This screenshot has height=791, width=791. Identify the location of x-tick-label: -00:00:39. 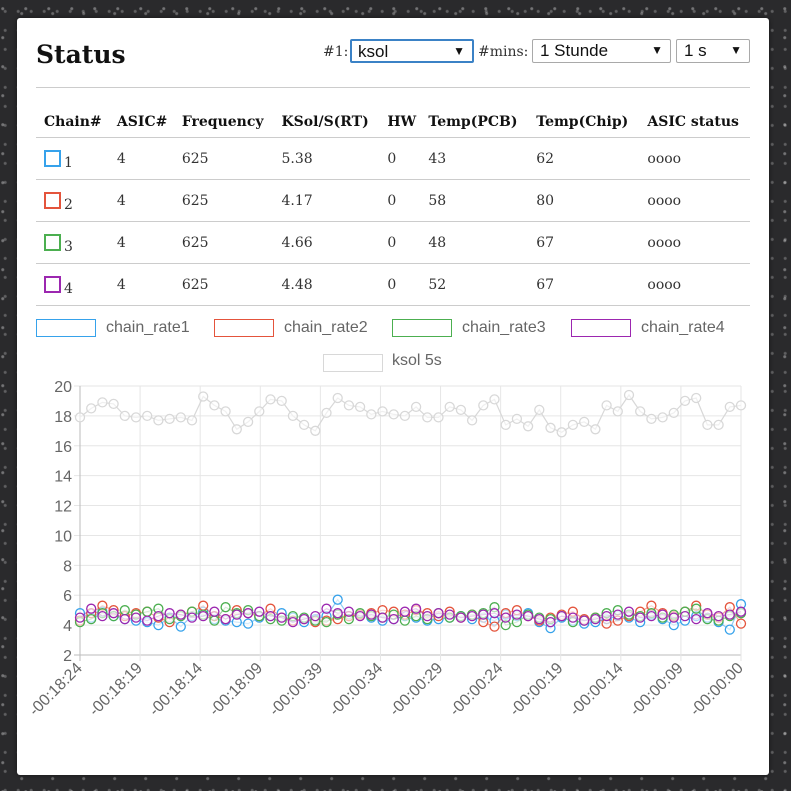
(296, 690).